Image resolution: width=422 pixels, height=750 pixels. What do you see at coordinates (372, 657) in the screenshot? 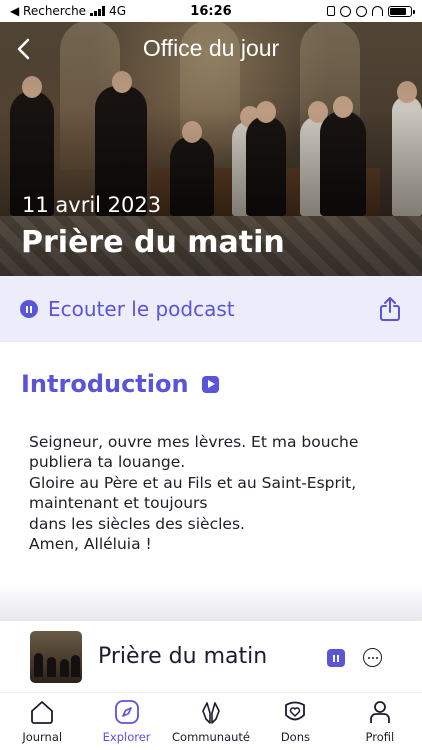
I see `more-options-button` at bounding box center [372, 657].